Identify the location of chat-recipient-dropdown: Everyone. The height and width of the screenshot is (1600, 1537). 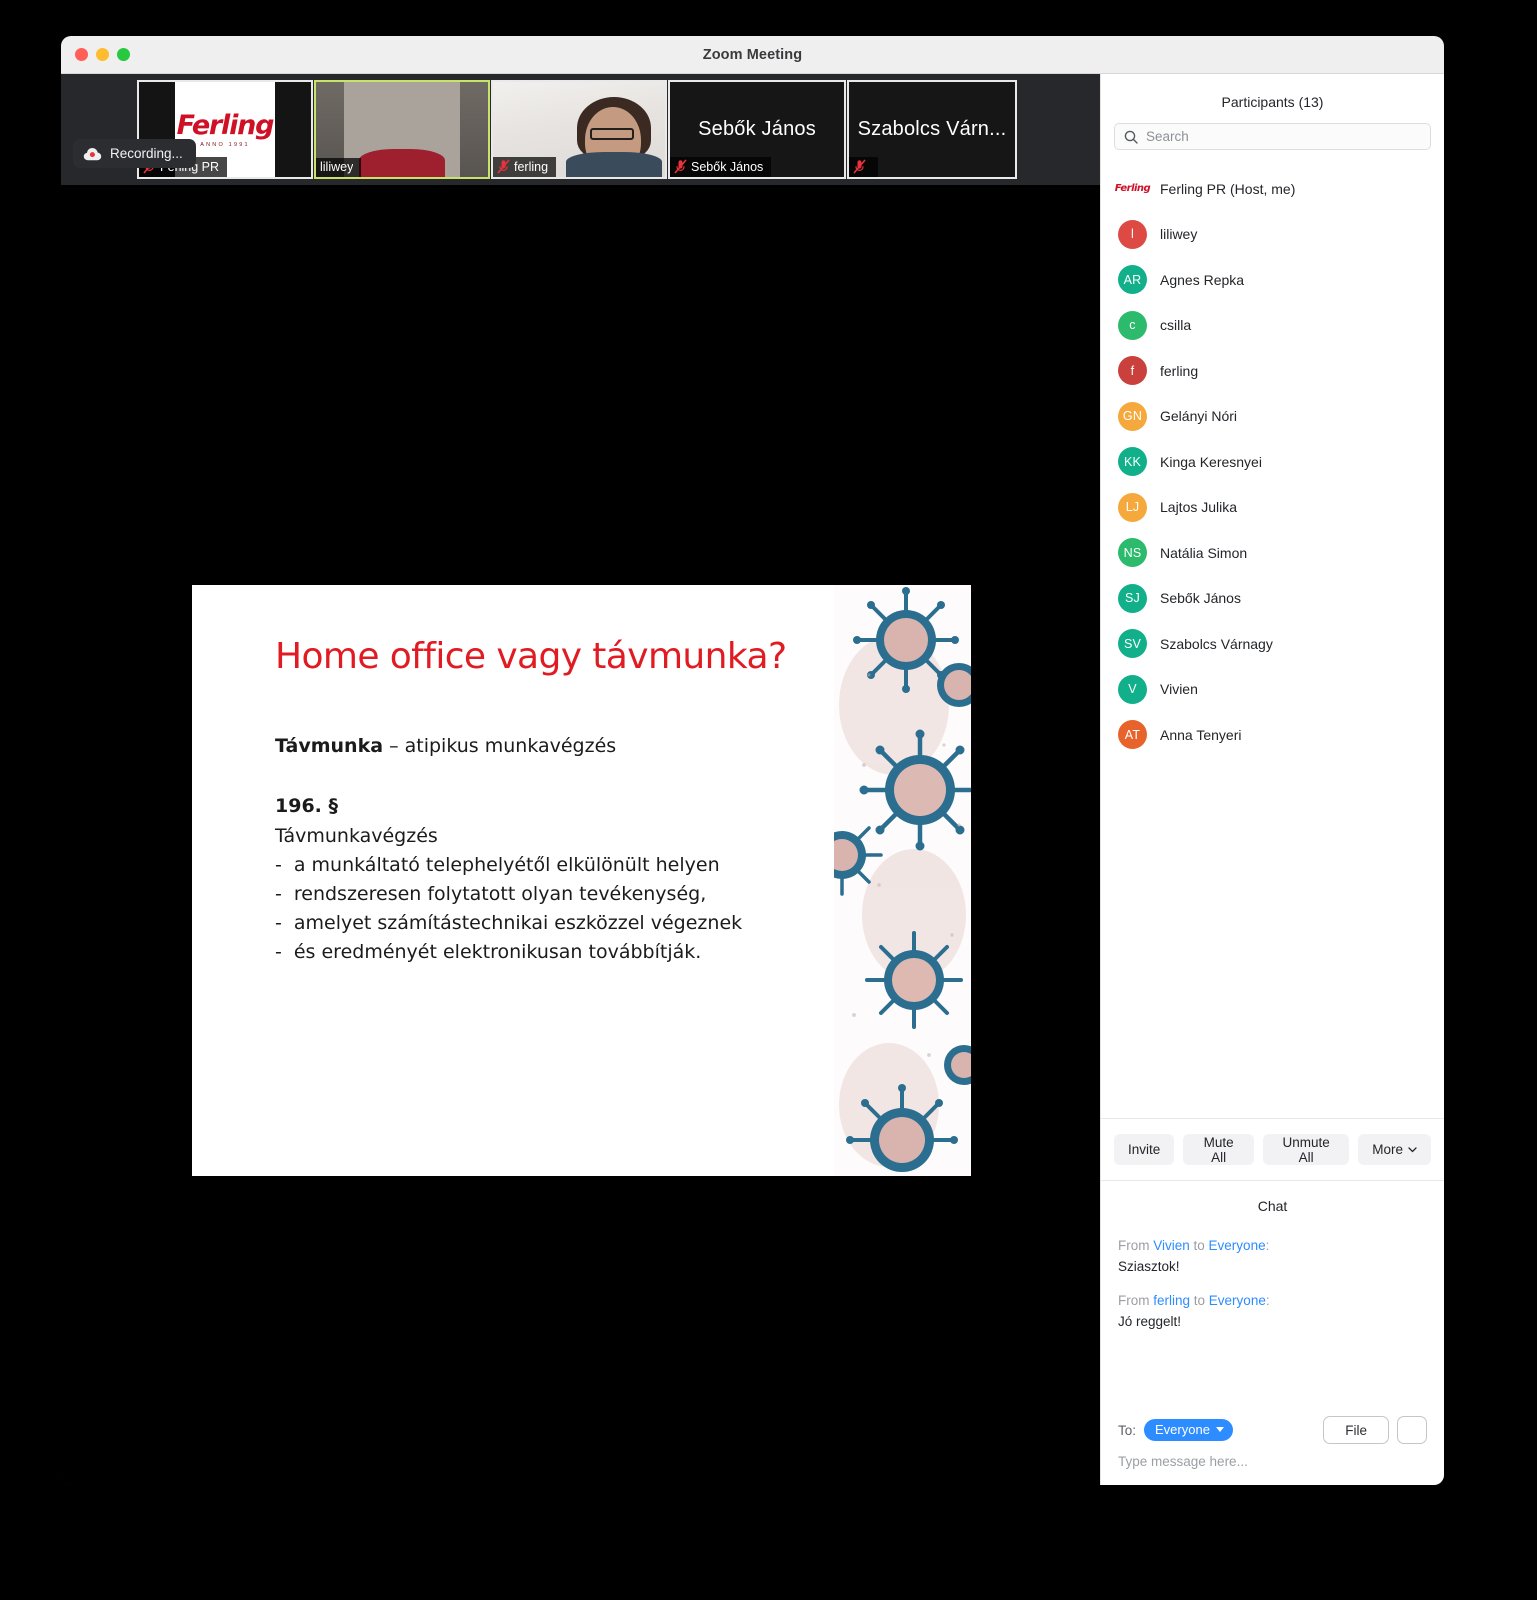
(1188, 1430).